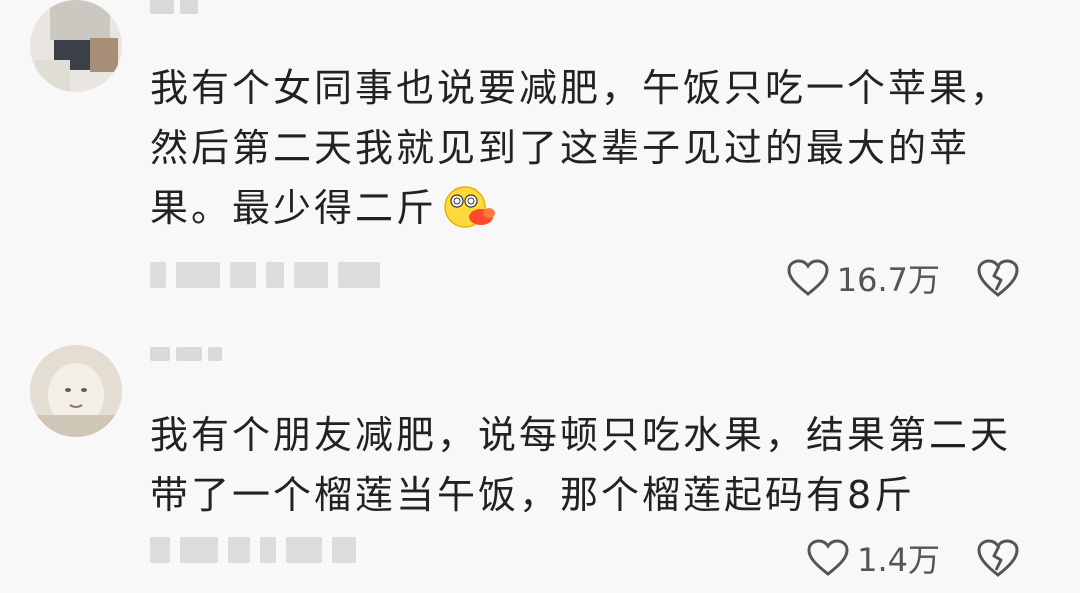 The width and height of the screenshot is (1080, 593). I want to click on like-count: 16.7万, so click(888, 280).